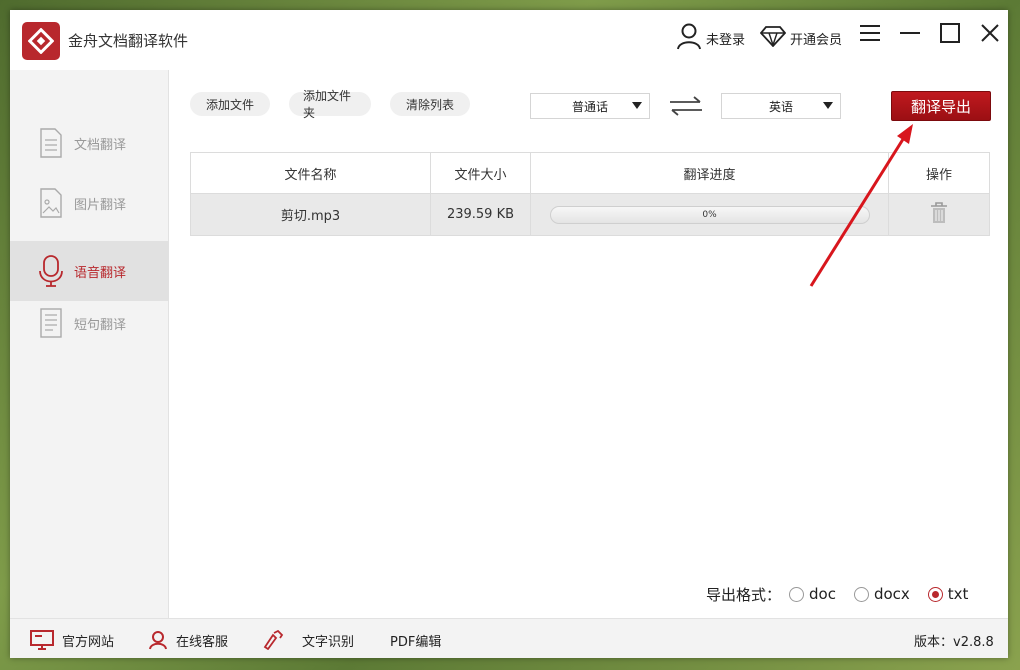 The height and width of the screenshot is (670, 1020). I want to click on login-button: 未登录, so click(710, 38).